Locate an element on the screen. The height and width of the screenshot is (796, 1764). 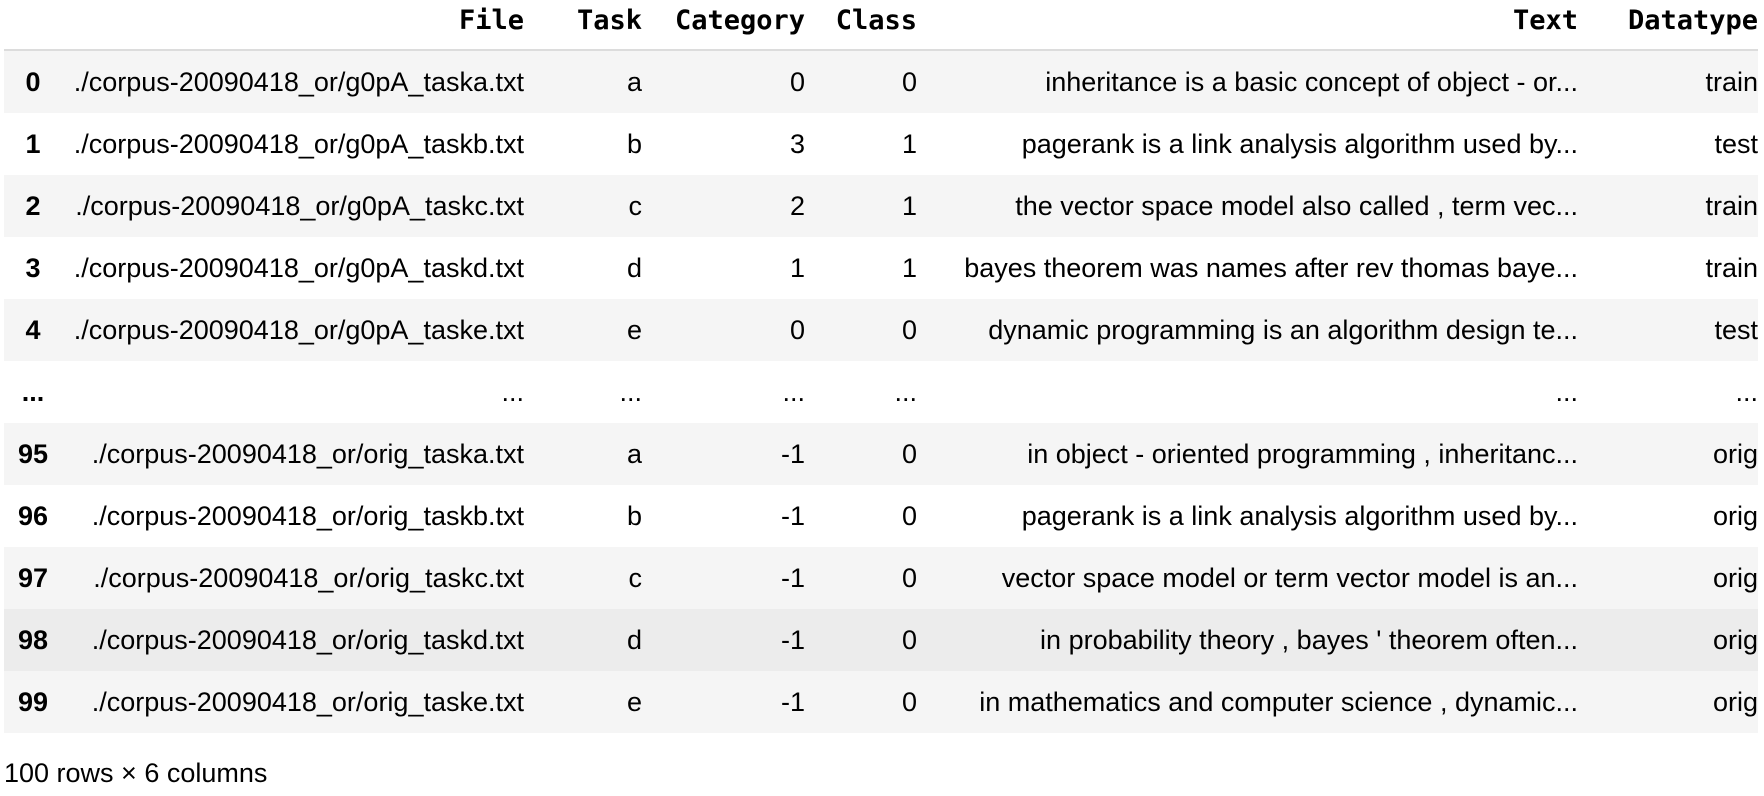
header-index is located at coordinates (33, 25).